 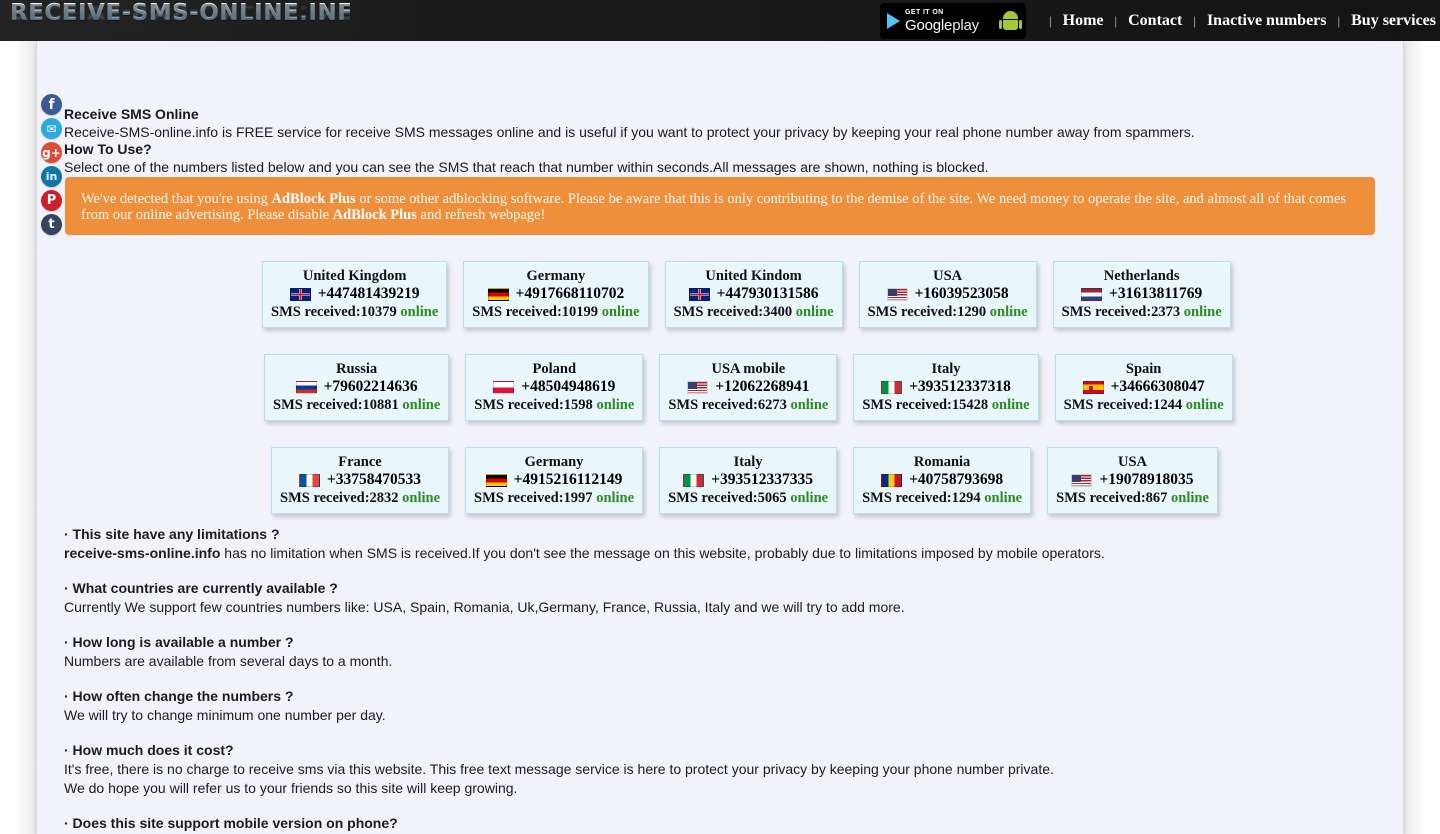 What do you see at coordinates (306, 387) in the screenshot?
I see `flag-ru-icon` at bounding box center [306, 387].